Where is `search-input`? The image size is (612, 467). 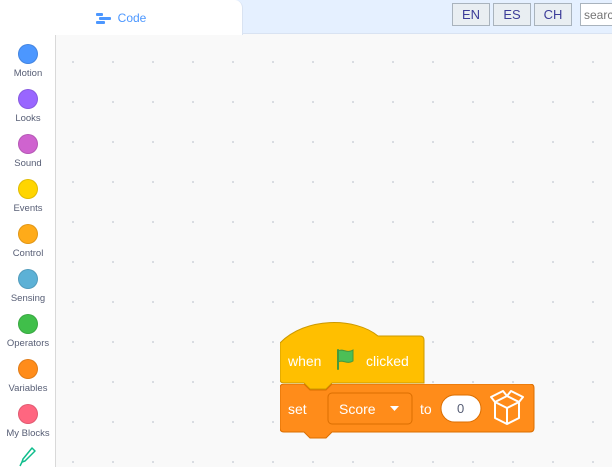
search-input is located at coordinates (596, 14).